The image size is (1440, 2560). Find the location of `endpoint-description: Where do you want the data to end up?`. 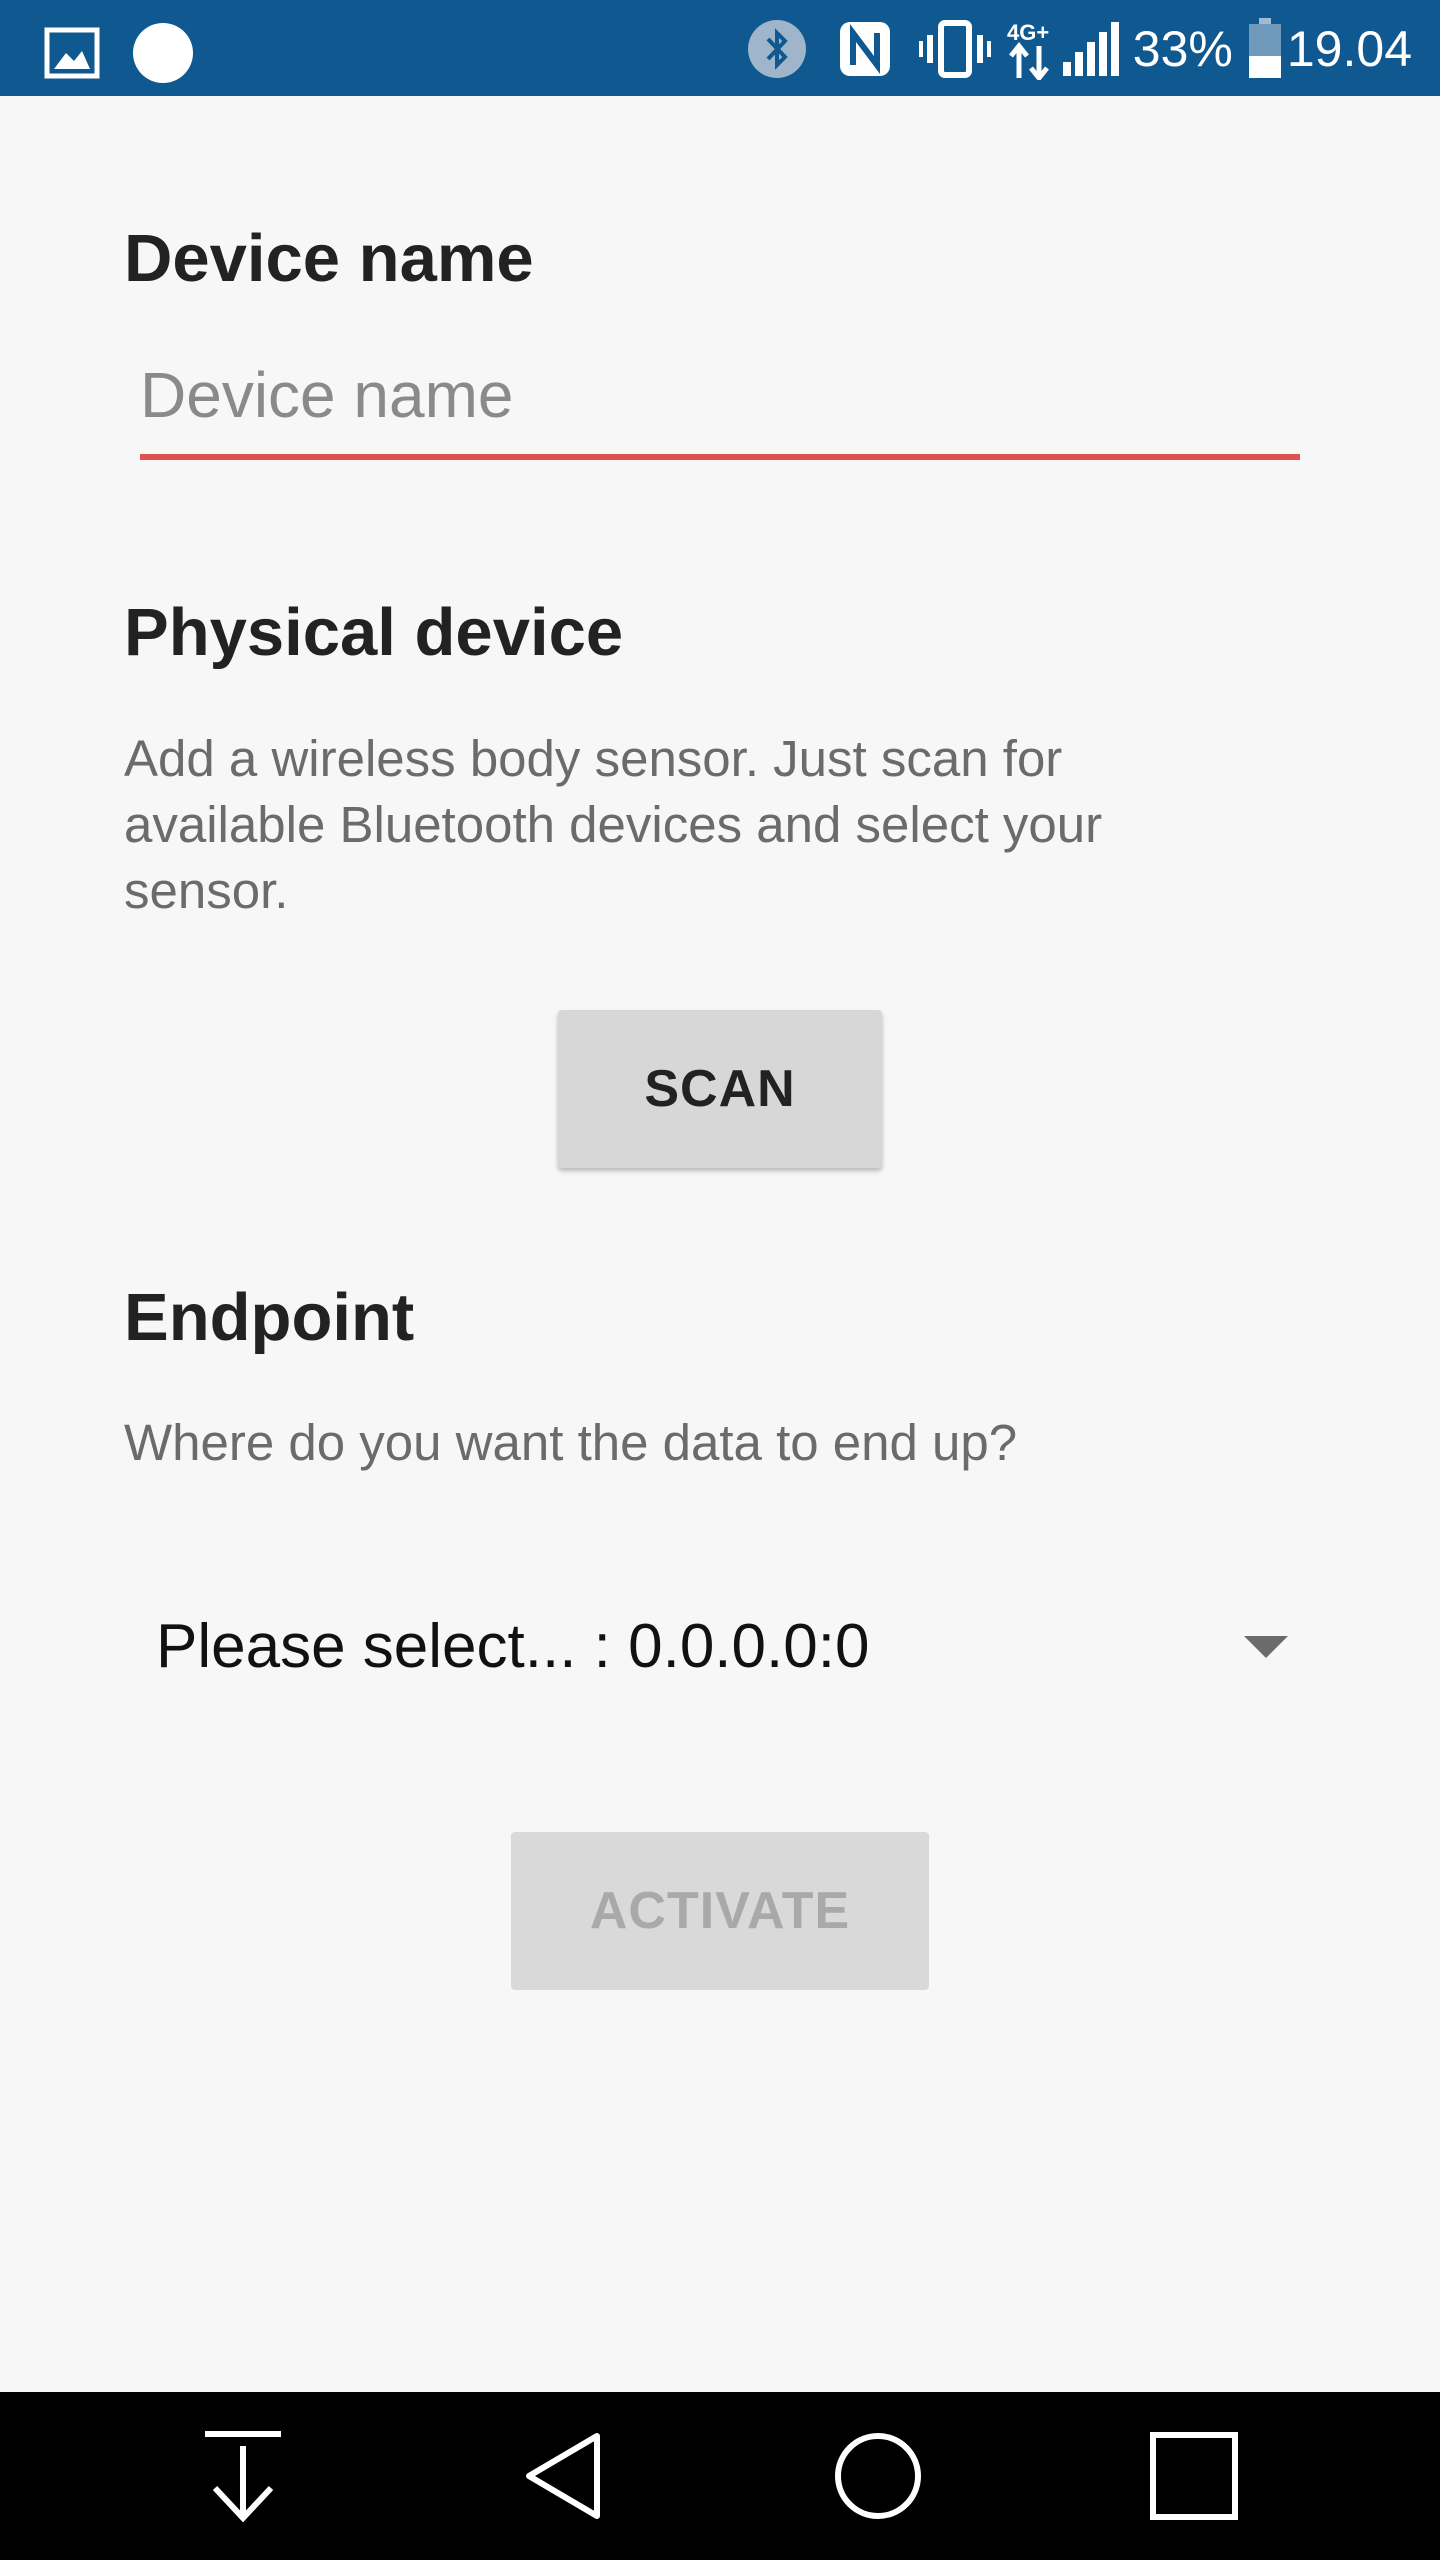

endpoint-description: Where do you want the data to end up? is located at coordinates (571, 1442).